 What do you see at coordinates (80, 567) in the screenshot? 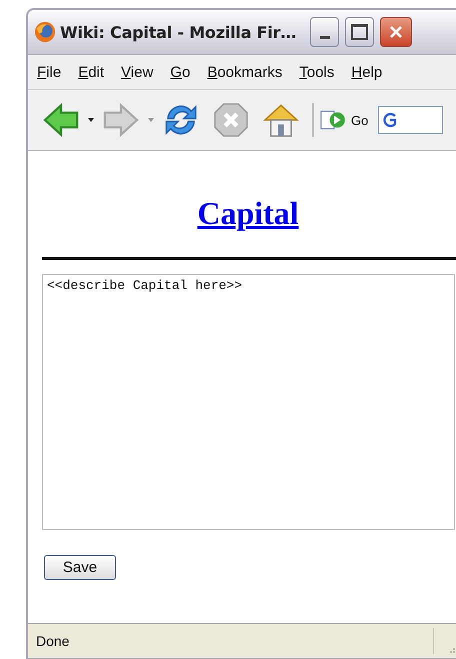
I see `save-button: Save` at bounding box center [80, 567].